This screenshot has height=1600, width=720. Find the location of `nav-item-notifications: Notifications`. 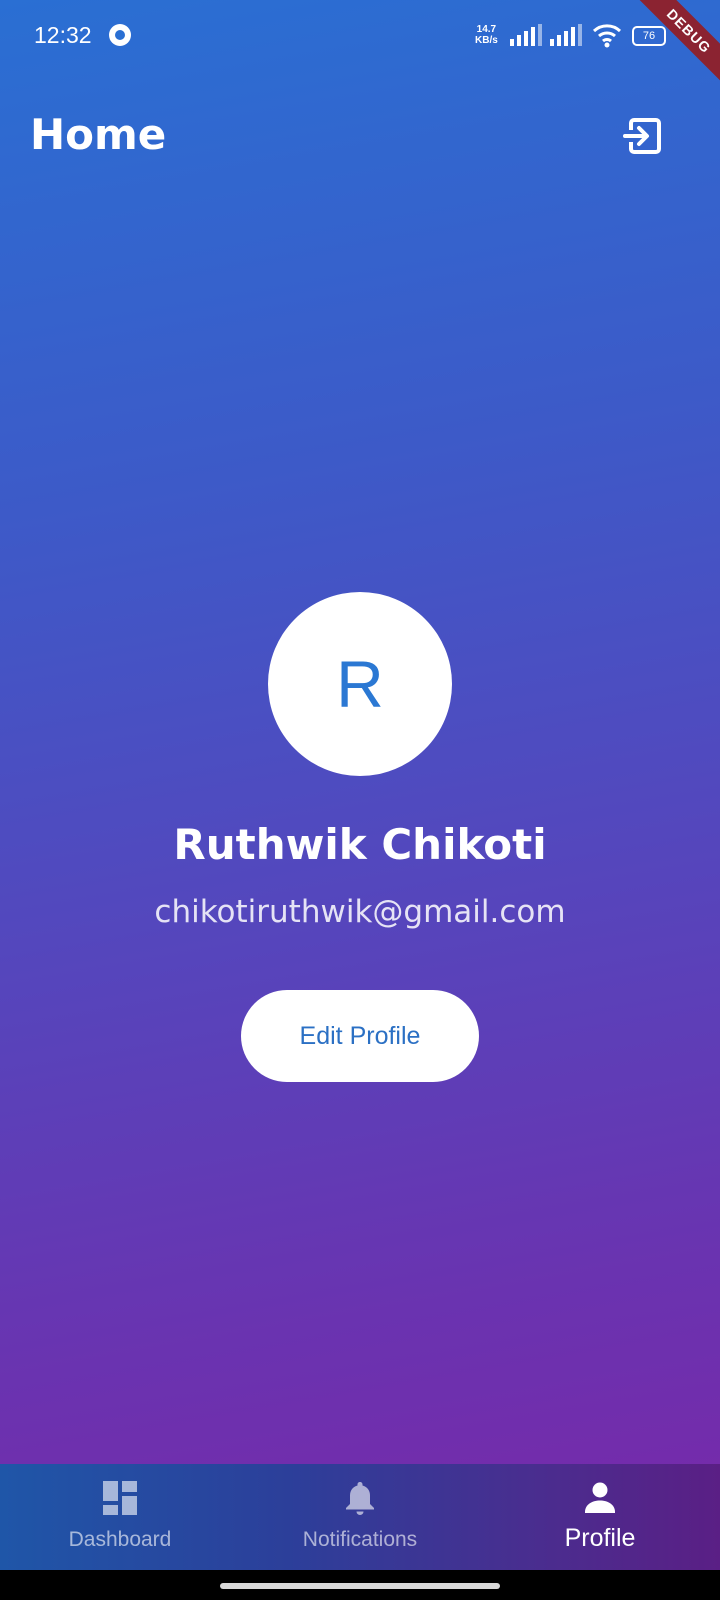

nav-item-notifications: Notifications is located at coordinates (360, 1517).